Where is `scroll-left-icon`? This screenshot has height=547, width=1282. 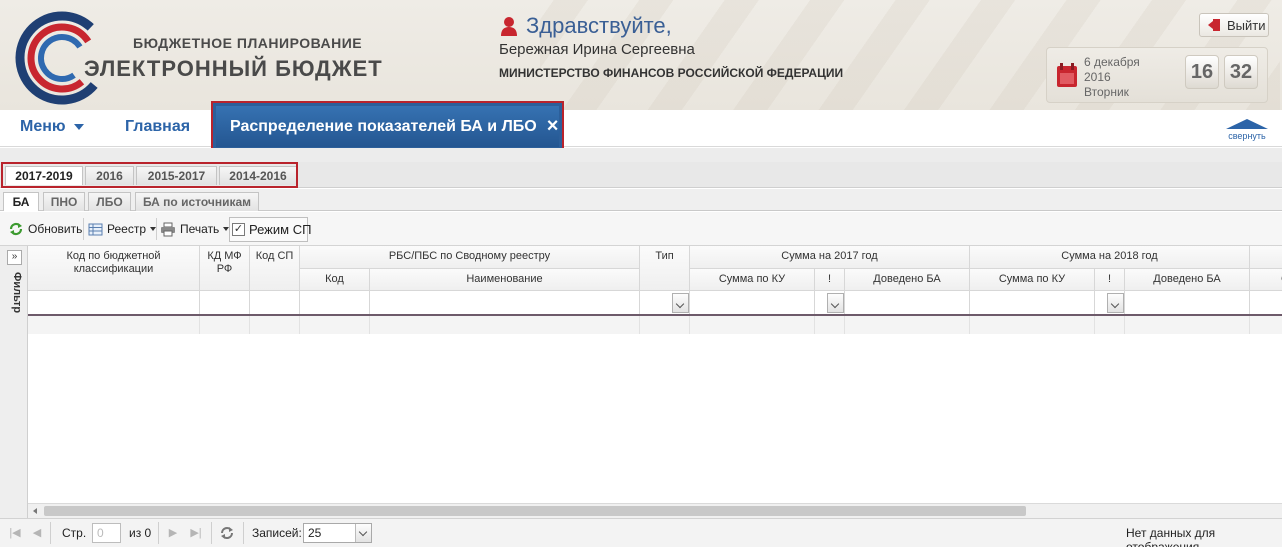
scroll-left-icon is located at coordinates (35, 511).